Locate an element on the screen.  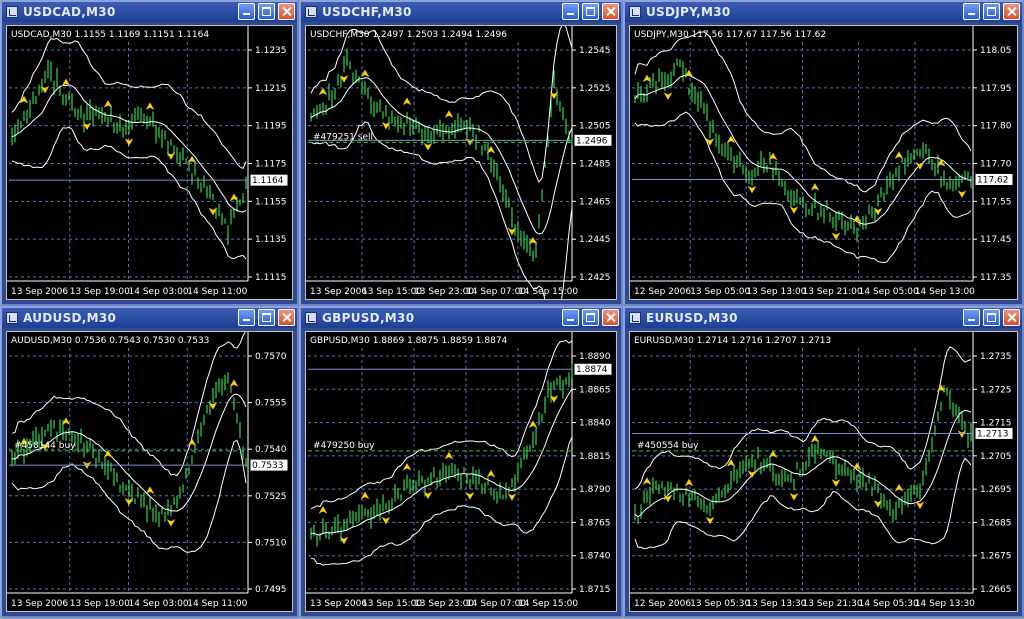
price-tick-label: 1.2445 is located at coordinates (595, 240).